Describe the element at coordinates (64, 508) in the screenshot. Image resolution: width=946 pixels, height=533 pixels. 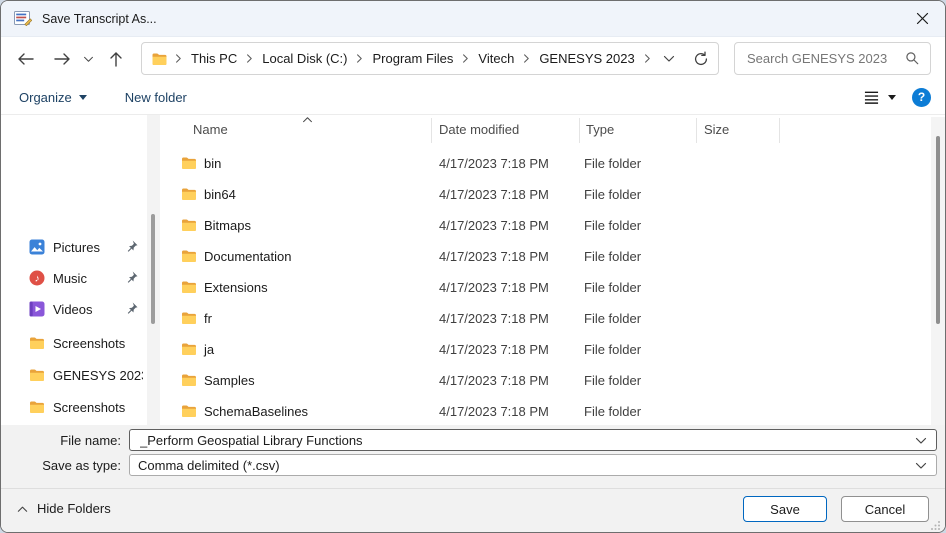
I see `hide-folders-button: Hide Folders` at that location.